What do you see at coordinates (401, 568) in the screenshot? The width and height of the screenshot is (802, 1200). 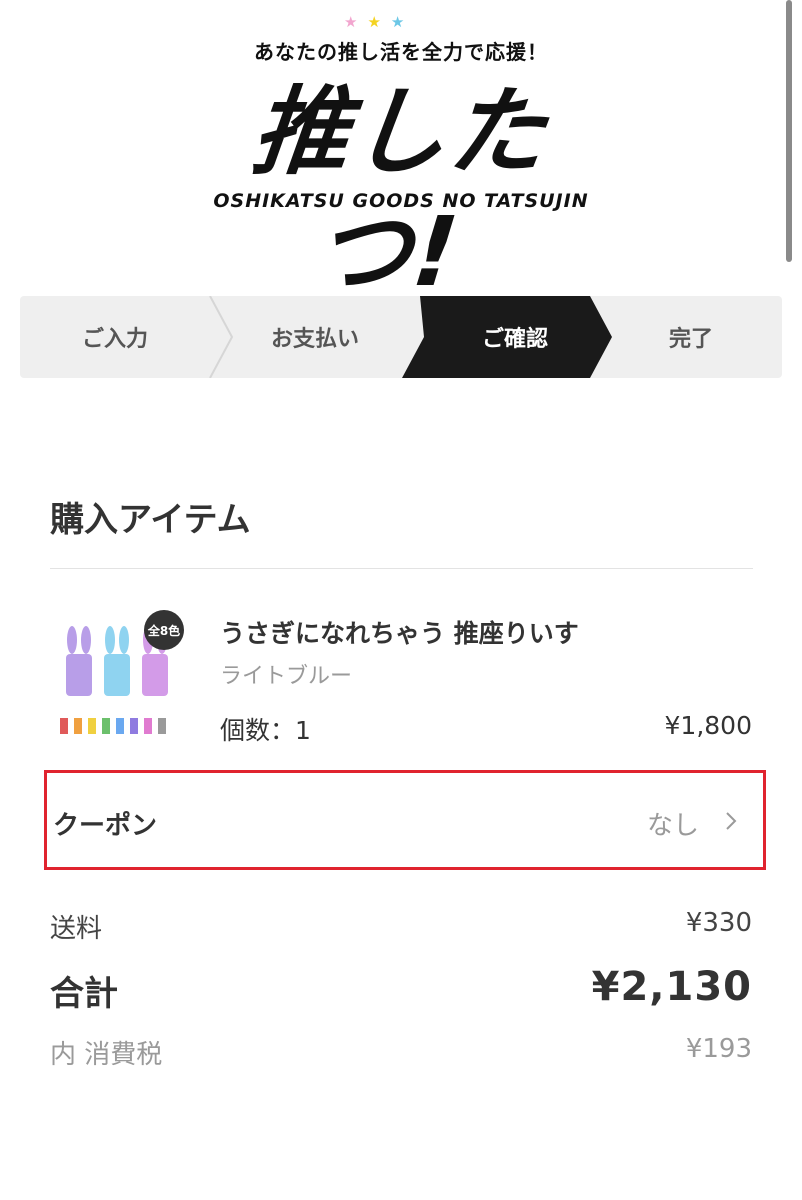 I see `section-divider` at bounding box center [401, 568].